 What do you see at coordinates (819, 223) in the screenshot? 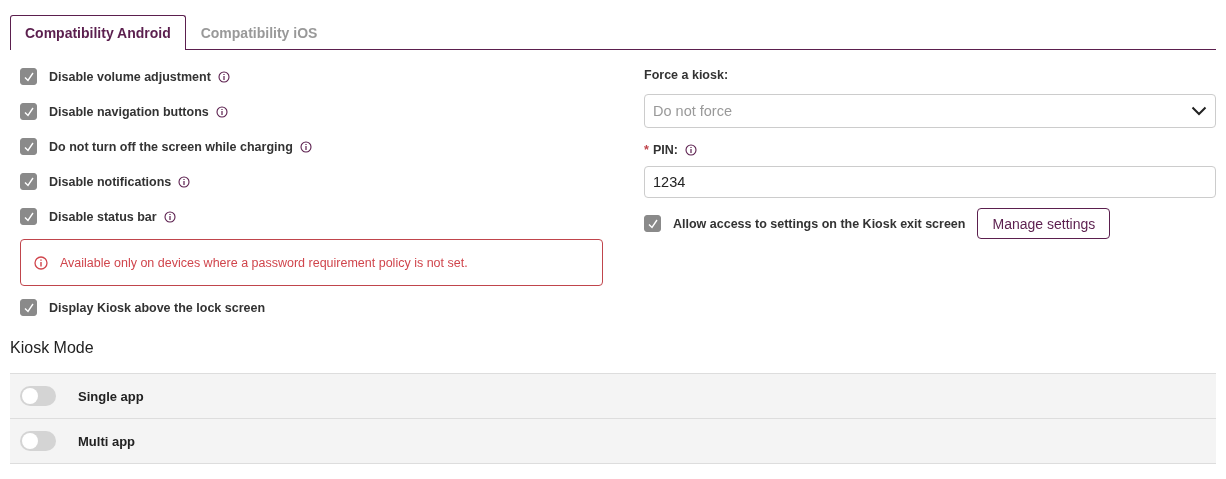
I see `option-label: Allow access to settings on the Kiosk exit screen` at bounding box center [819, 223].